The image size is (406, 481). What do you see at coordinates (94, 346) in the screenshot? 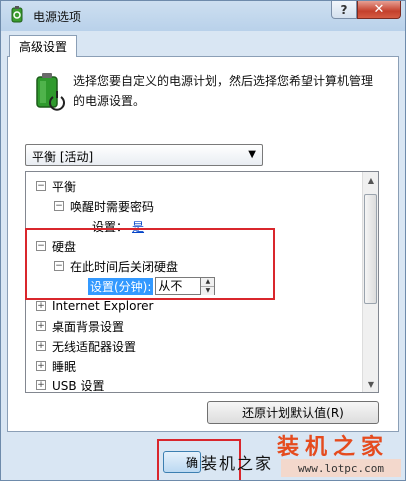
I see `tree-item-label: 无线适配器设置` at bounding box center [94, 346].